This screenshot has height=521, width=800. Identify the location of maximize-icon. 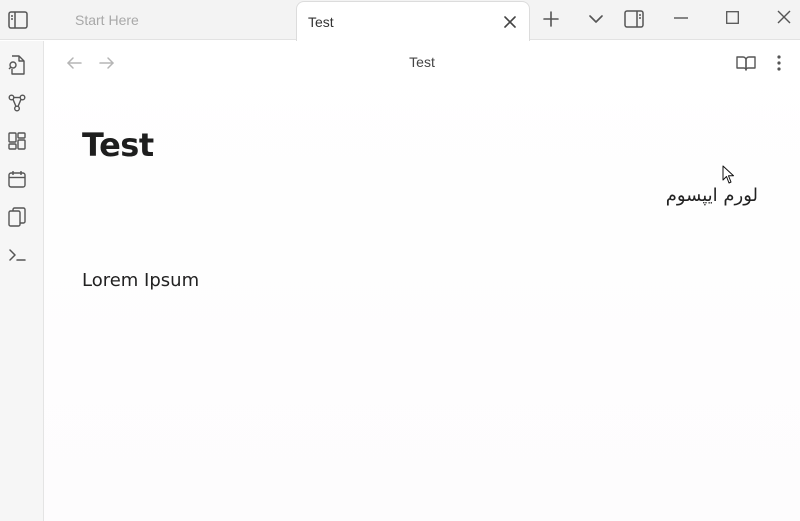
(732, 17).